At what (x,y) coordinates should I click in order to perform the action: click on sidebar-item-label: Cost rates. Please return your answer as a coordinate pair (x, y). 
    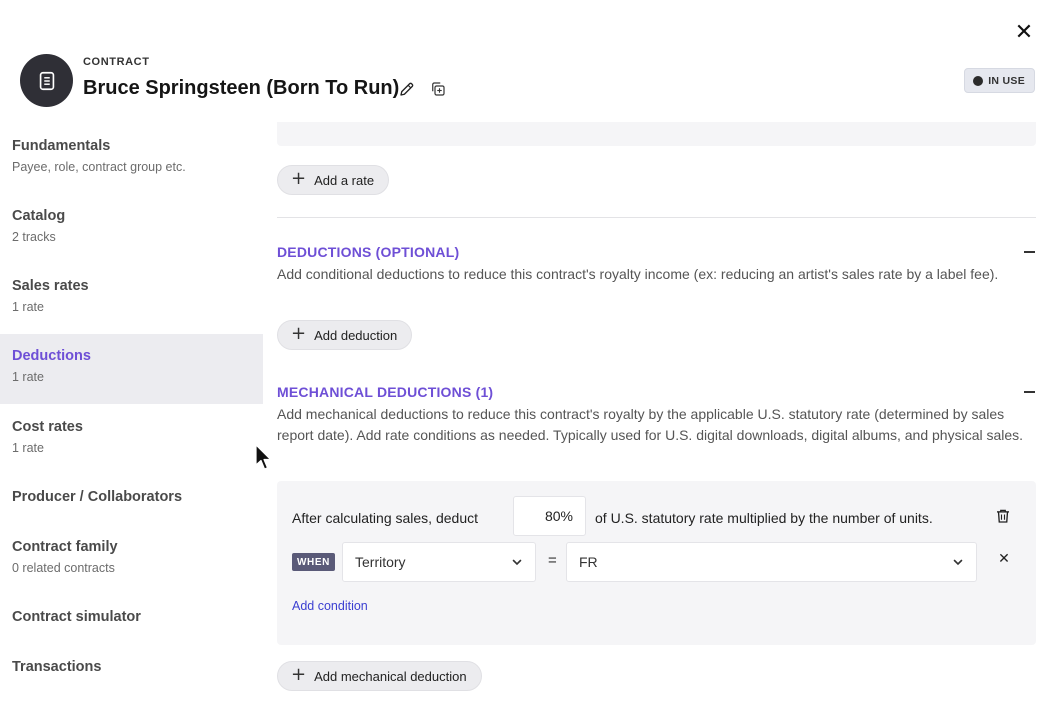
    Looking at the image, I should click on (47, 427).